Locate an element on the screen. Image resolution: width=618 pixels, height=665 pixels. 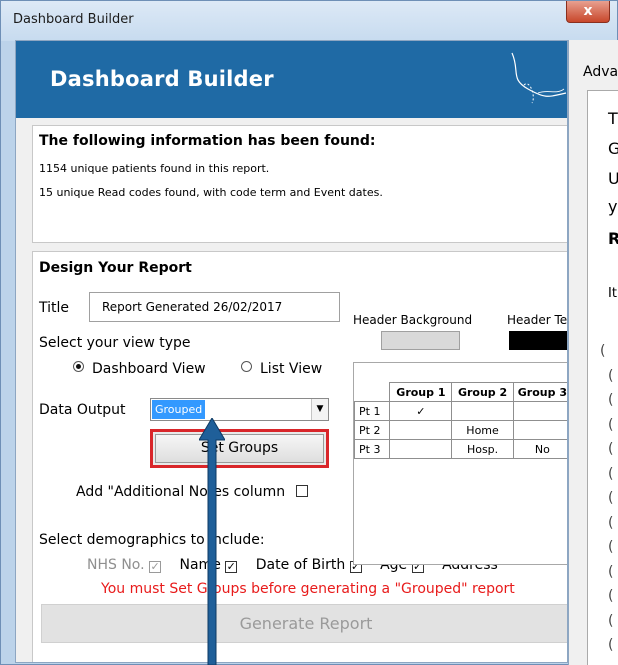
advanced-text-line: R is located at coordinates (613, 238).